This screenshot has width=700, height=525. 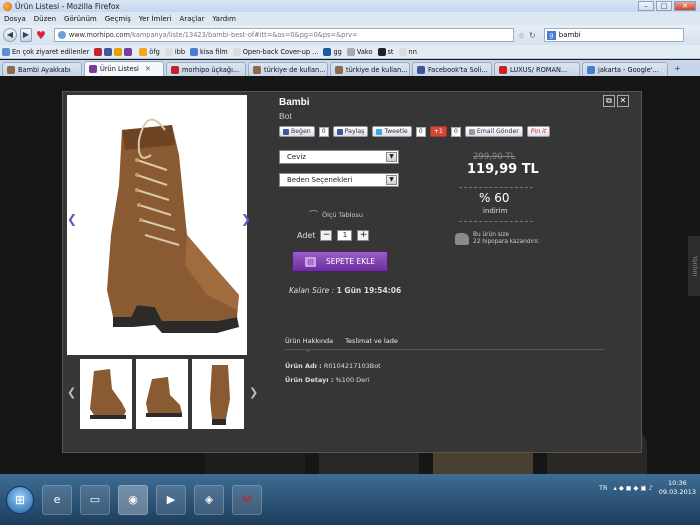 I want to click on tab-label: Bambi Ayakkabı, so click(x=44, y=69).